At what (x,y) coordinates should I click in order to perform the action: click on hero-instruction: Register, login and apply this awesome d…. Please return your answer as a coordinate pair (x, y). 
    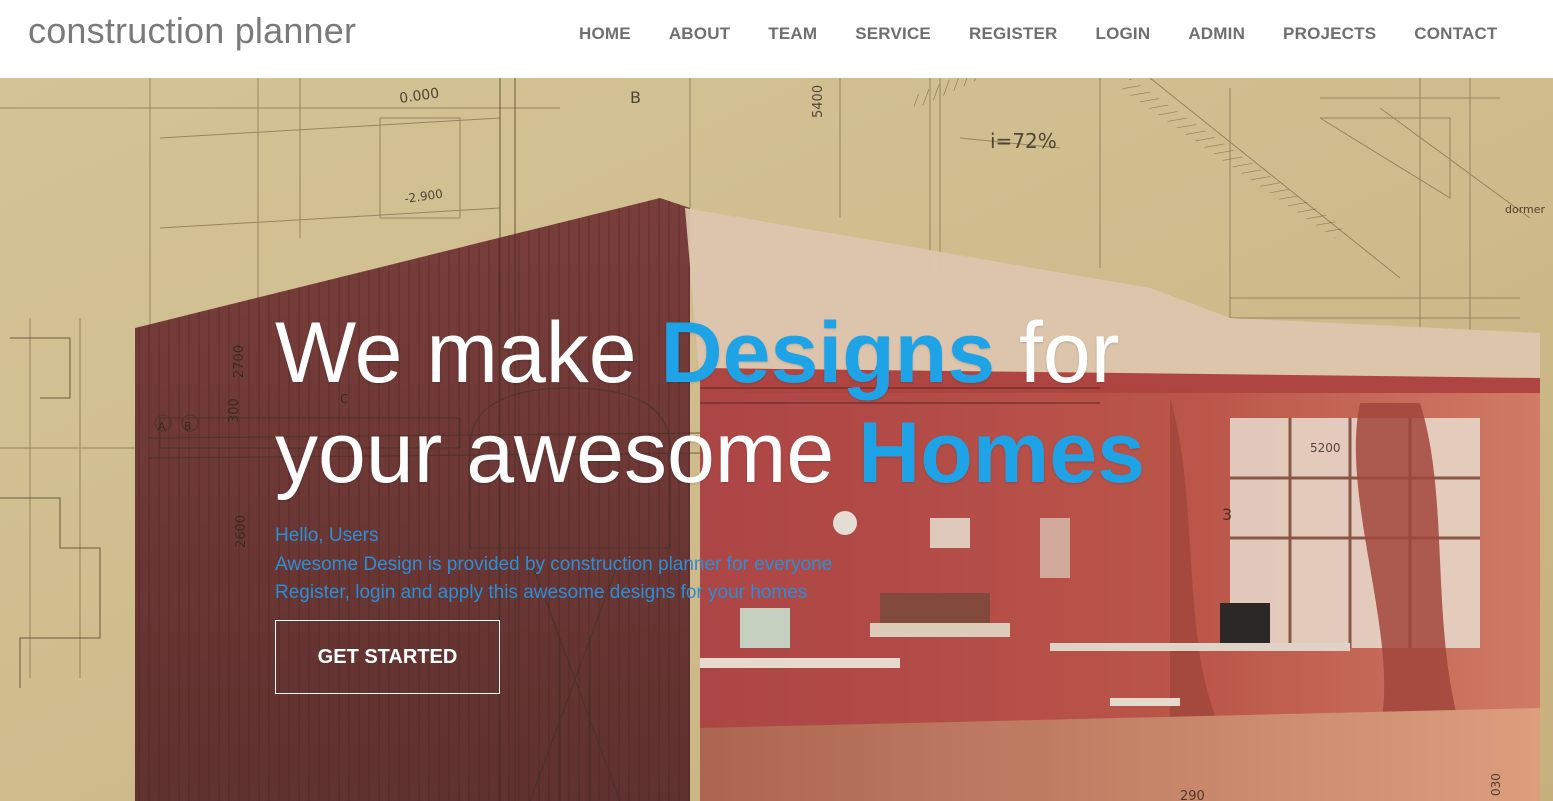
    Looking at the image, I should click on (541, 592).